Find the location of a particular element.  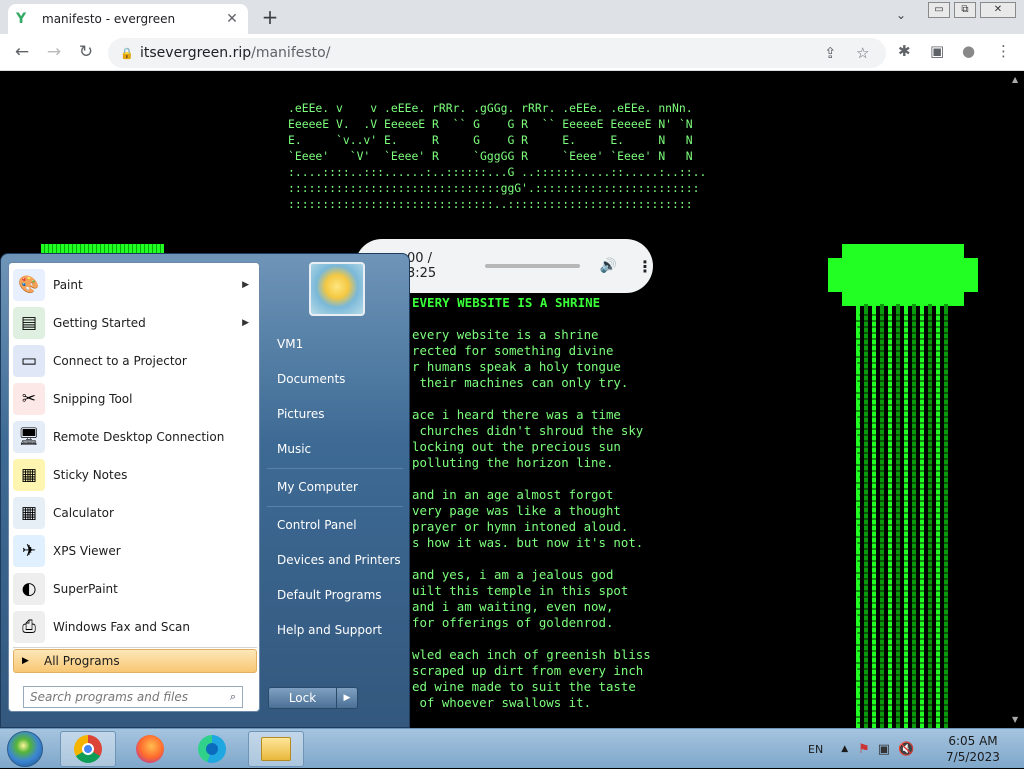

side-panel-icon: ▣ is located at coordinates (937, 51).